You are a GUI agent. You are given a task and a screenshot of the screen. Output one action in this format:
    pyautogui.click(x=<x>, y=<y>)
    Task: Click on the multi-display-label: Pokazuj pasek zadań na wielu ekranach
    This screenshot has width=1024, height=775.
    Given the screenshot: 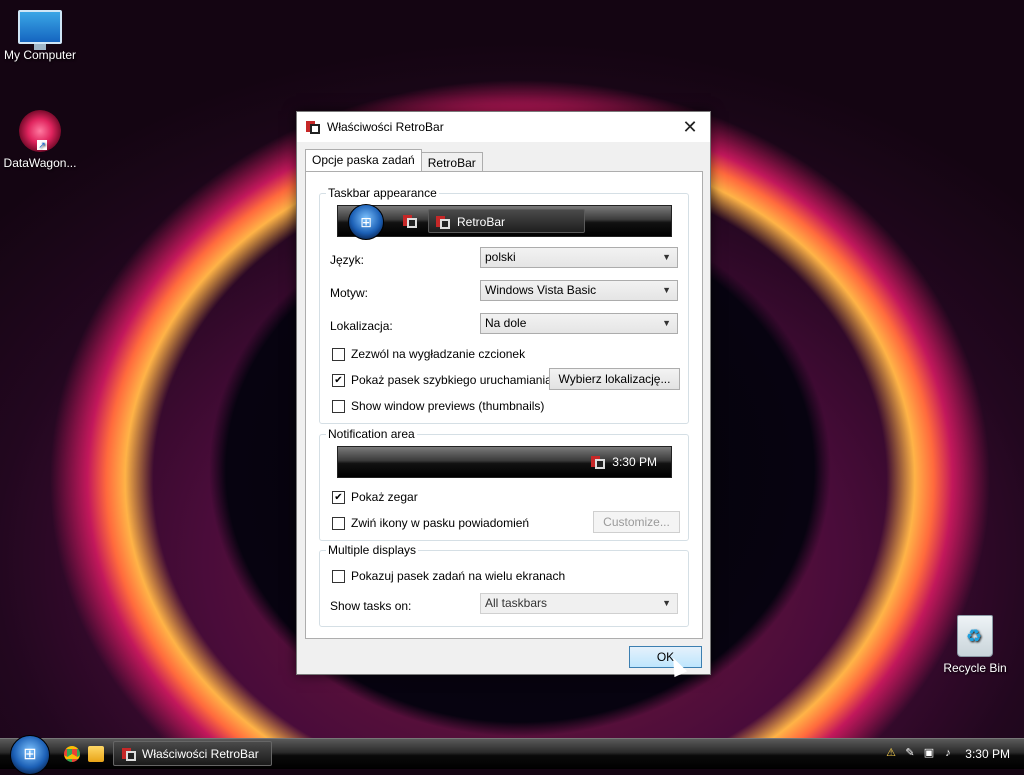 What is the action you would take?
    pyautogui.click(x=458, y=576)
    